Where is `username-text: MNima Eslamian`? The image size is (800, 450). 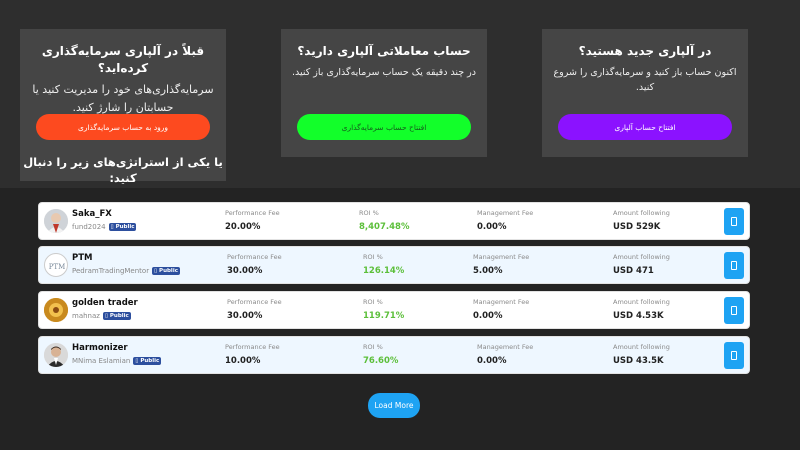 username-text: MNima Eslamian is located at coordinates (101, 361).